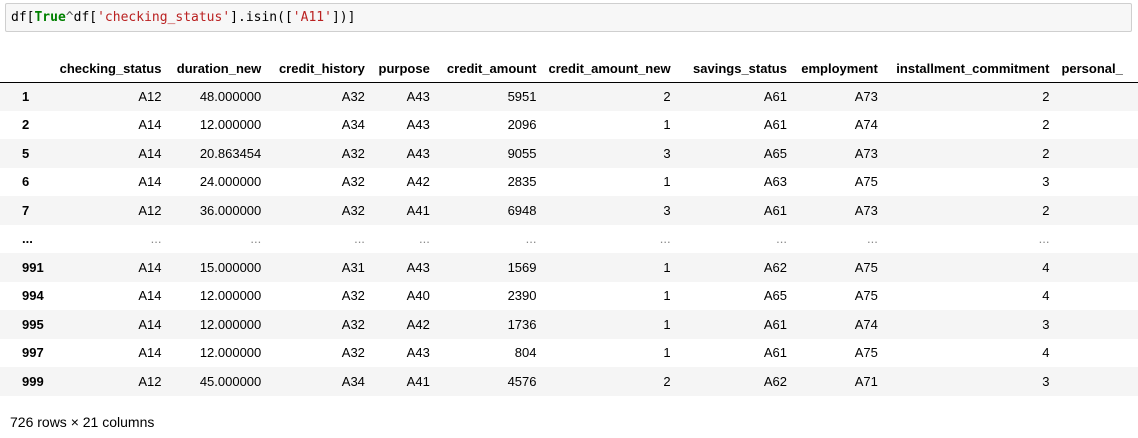 The width and height of the screenshot is (1138, 438). What do you see at coordinates (33, 267) in the screenshot?
I see `row-index: 991` at bounding box center [33, 267].